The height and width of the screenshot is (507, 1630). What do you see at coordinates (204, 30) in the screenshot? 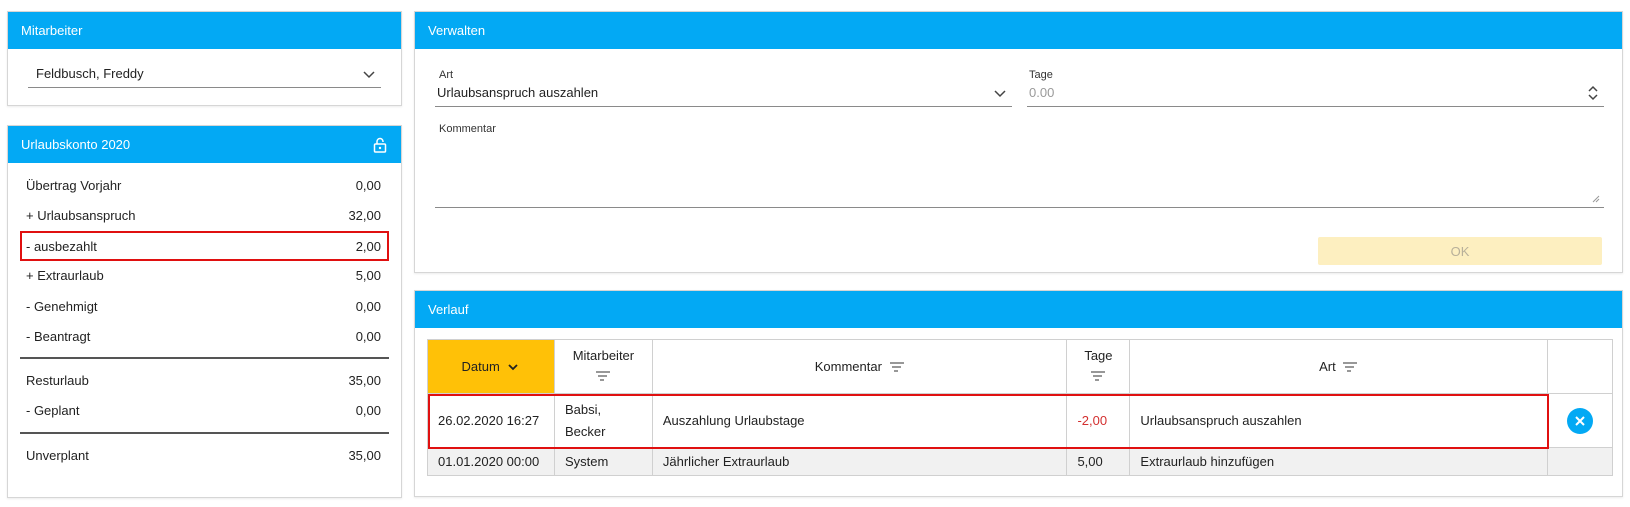
I see `employee-panel-header: Mitarbeiter` at bounding box center [204, 30].